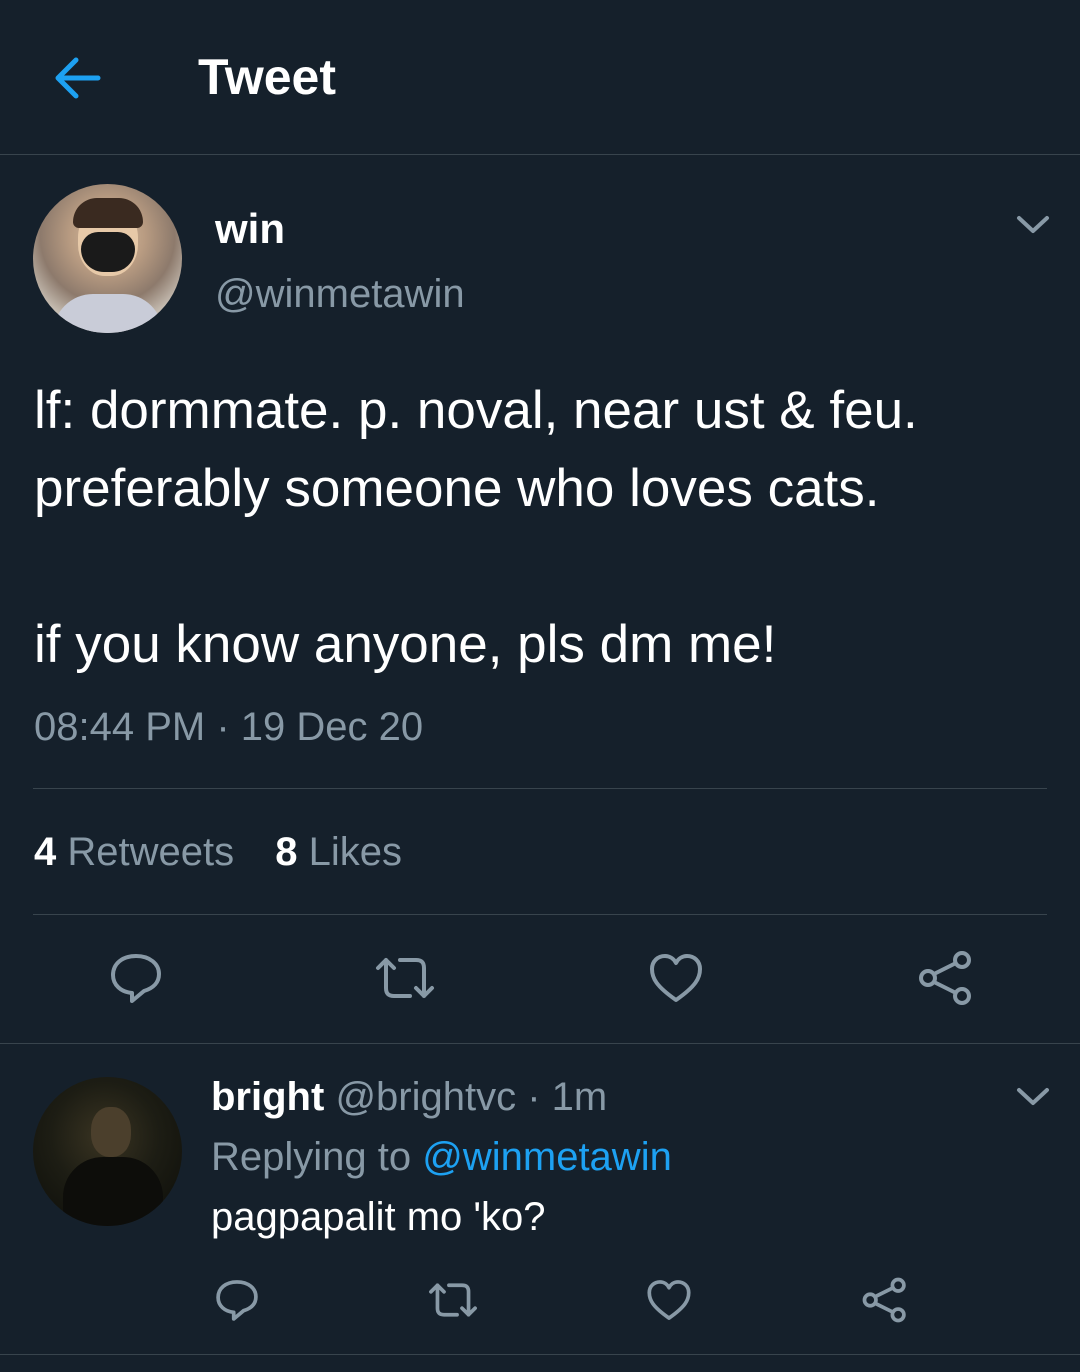 The image size is (1080, 1372). What do you see at coordinates (405, 644) in the screenshot?
I see `tweet-line: if you know anyone, pls dm me!` at bounding box center [405, 644].